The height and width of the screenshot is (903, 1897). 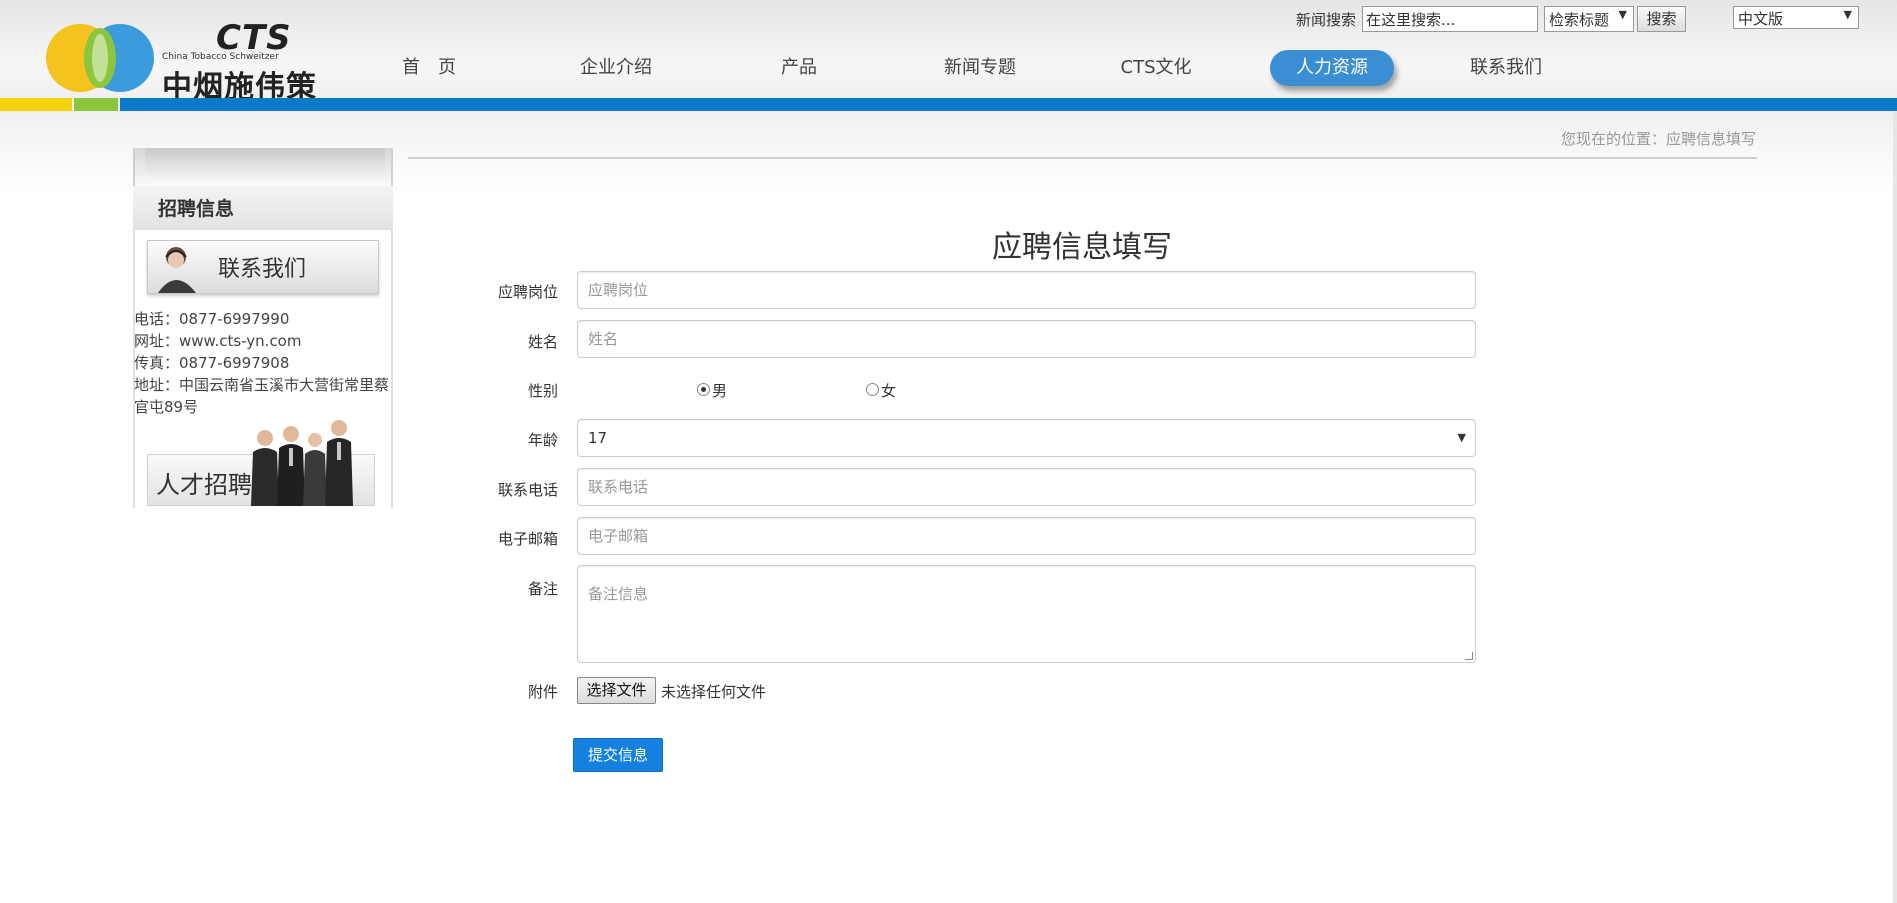 What do you see at coordinates (1026, 339) in the screenshot?
I see `name-input: 姓名` at bounding box center [1026, 339].